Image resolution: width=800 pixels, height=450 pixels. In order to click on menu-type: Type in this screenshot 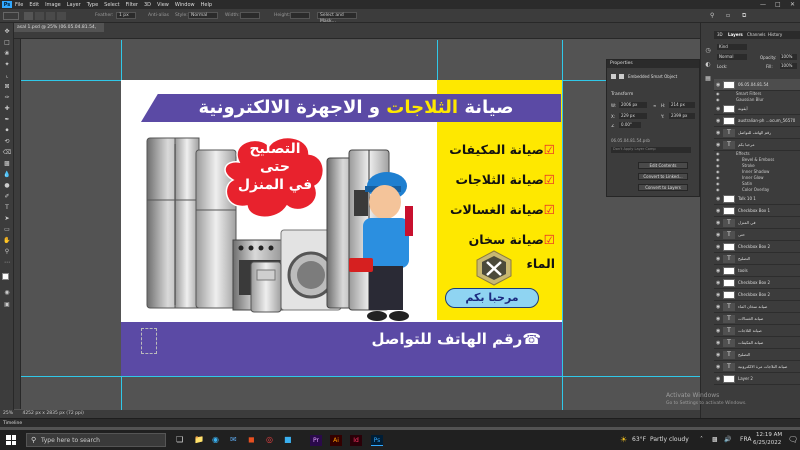, I will do `click(92, 5)`.